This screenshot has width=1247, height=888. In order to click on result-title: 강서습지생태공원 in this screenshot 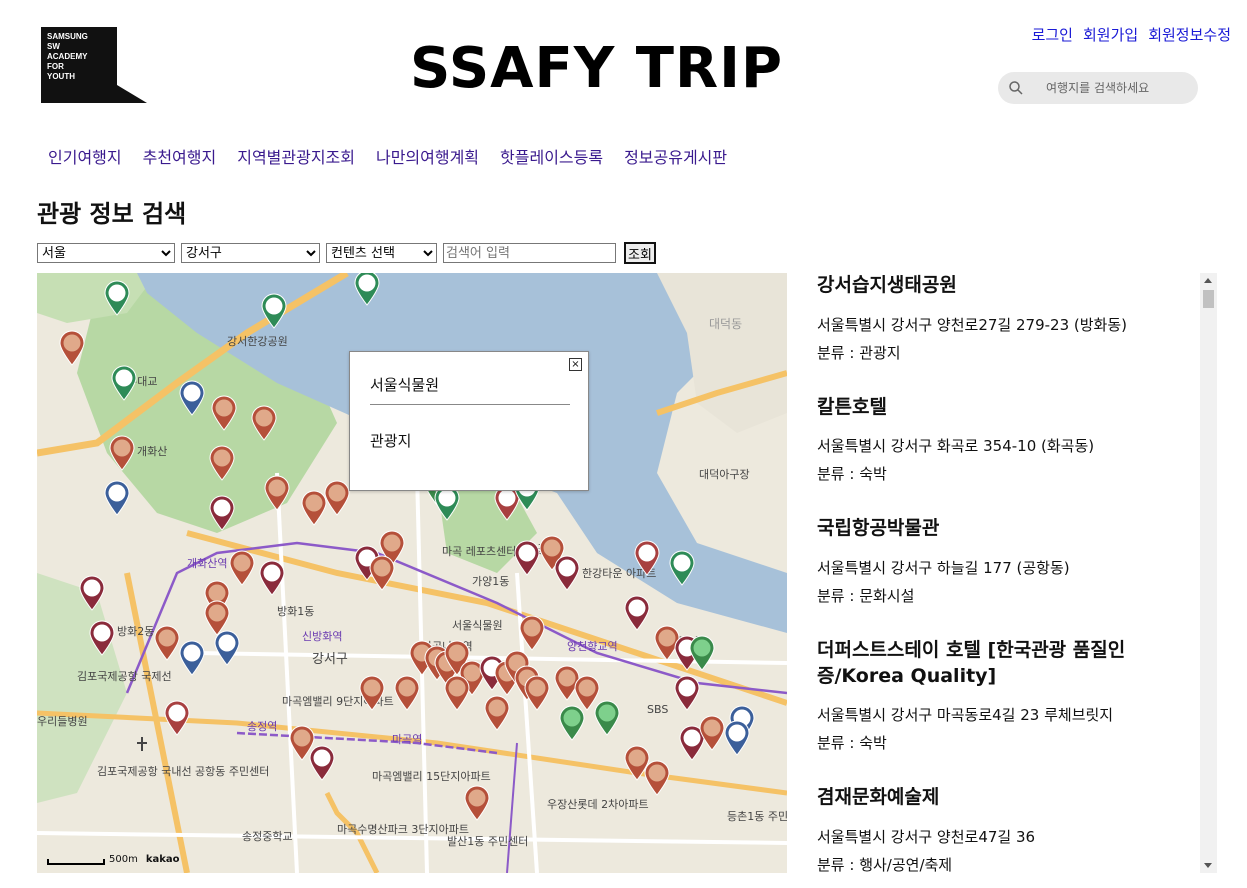, I will do `click(997, 286)`.